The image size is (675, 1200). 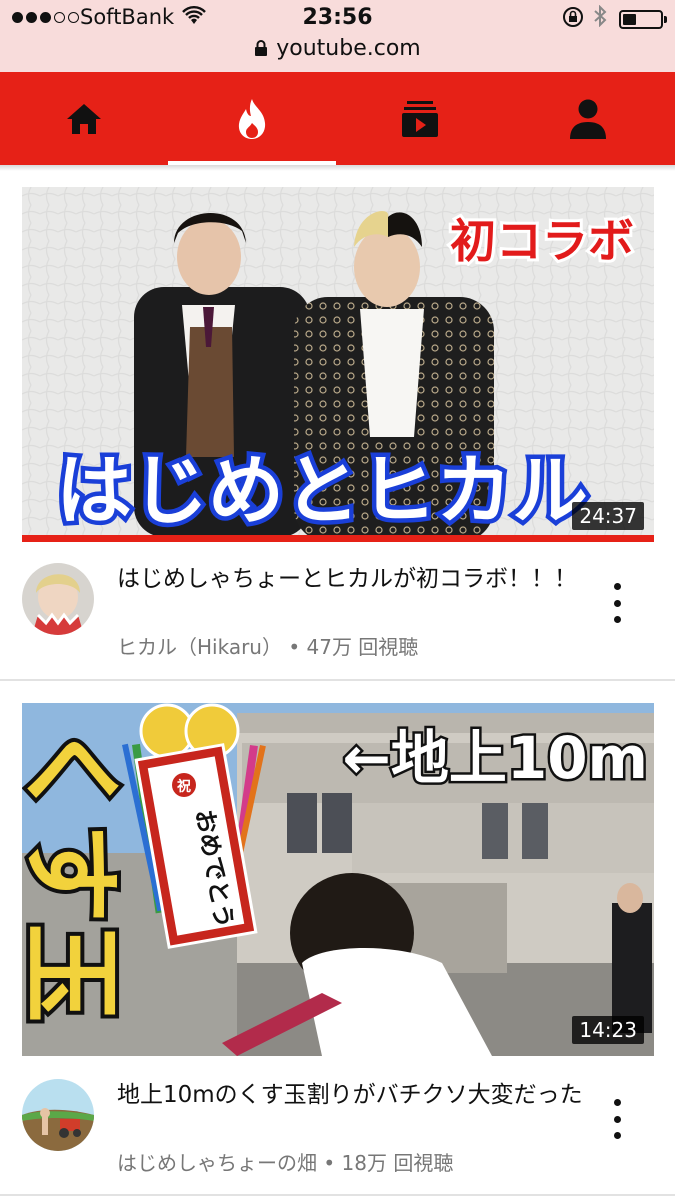 What do you see at coordinates (573, 19) in the screenshot?
I see `rotation-lock-icon` at bounding box center [573, 19].